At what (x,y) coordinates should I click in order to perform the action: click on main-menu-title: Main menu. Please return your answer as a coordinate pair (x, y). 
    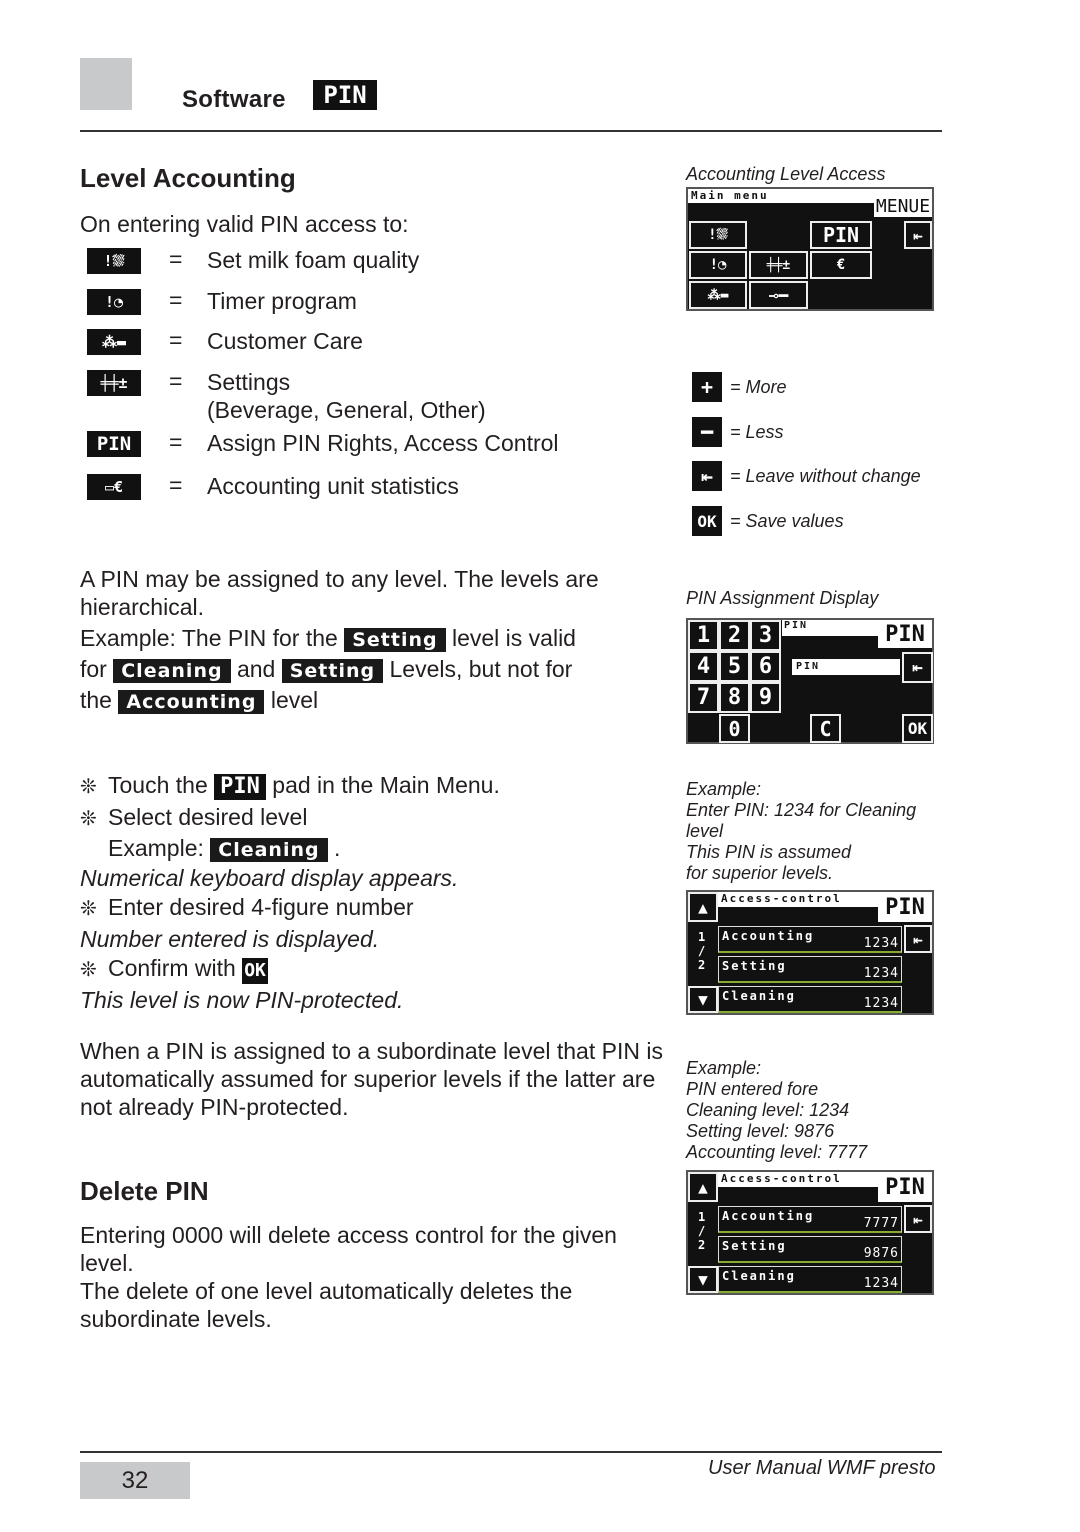
    Looking at the image, I should click on (730, 195).